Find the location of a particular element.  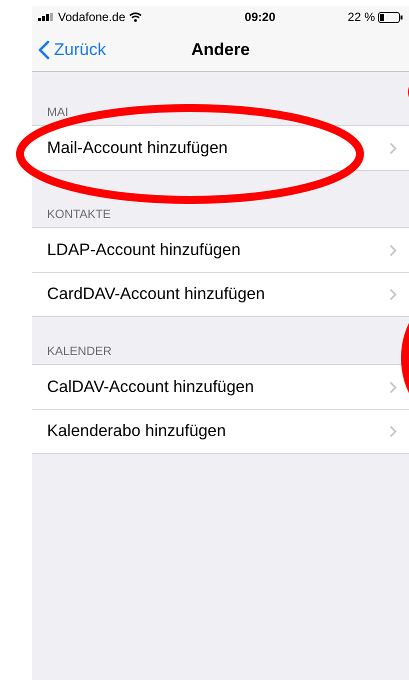

list-row: LDAP-Account hinzufügen is located at coordinates (220, 250).